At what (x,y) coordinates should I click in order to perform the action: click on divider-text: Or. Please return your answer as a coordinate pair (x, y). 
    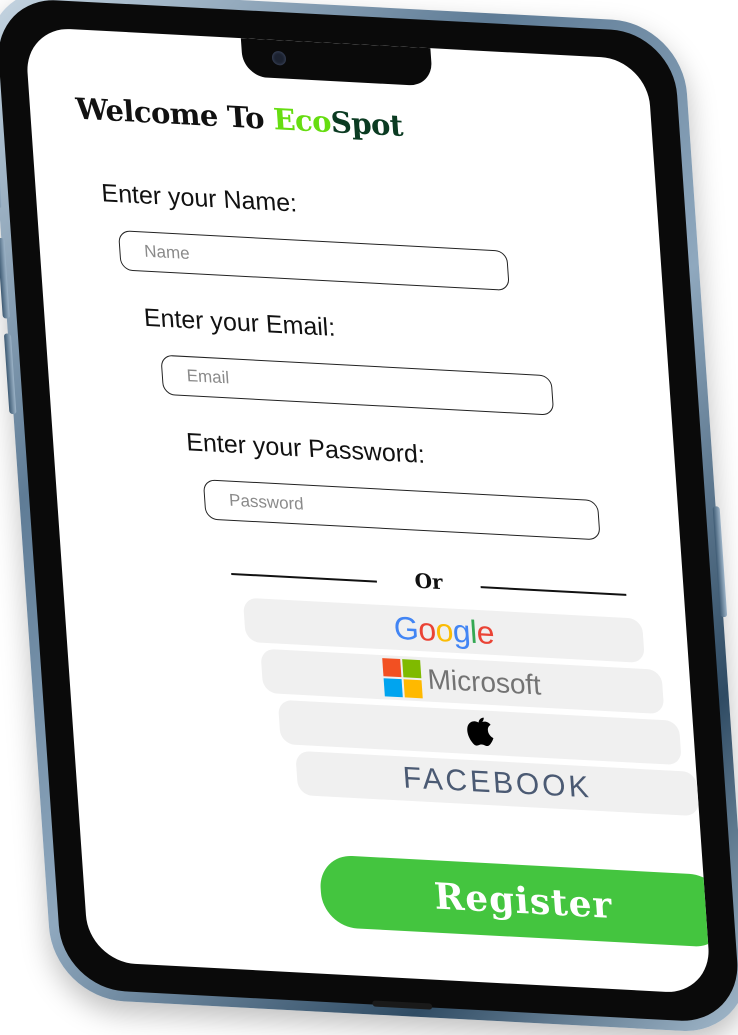
    Looking at the image, I should click on (428, 581).